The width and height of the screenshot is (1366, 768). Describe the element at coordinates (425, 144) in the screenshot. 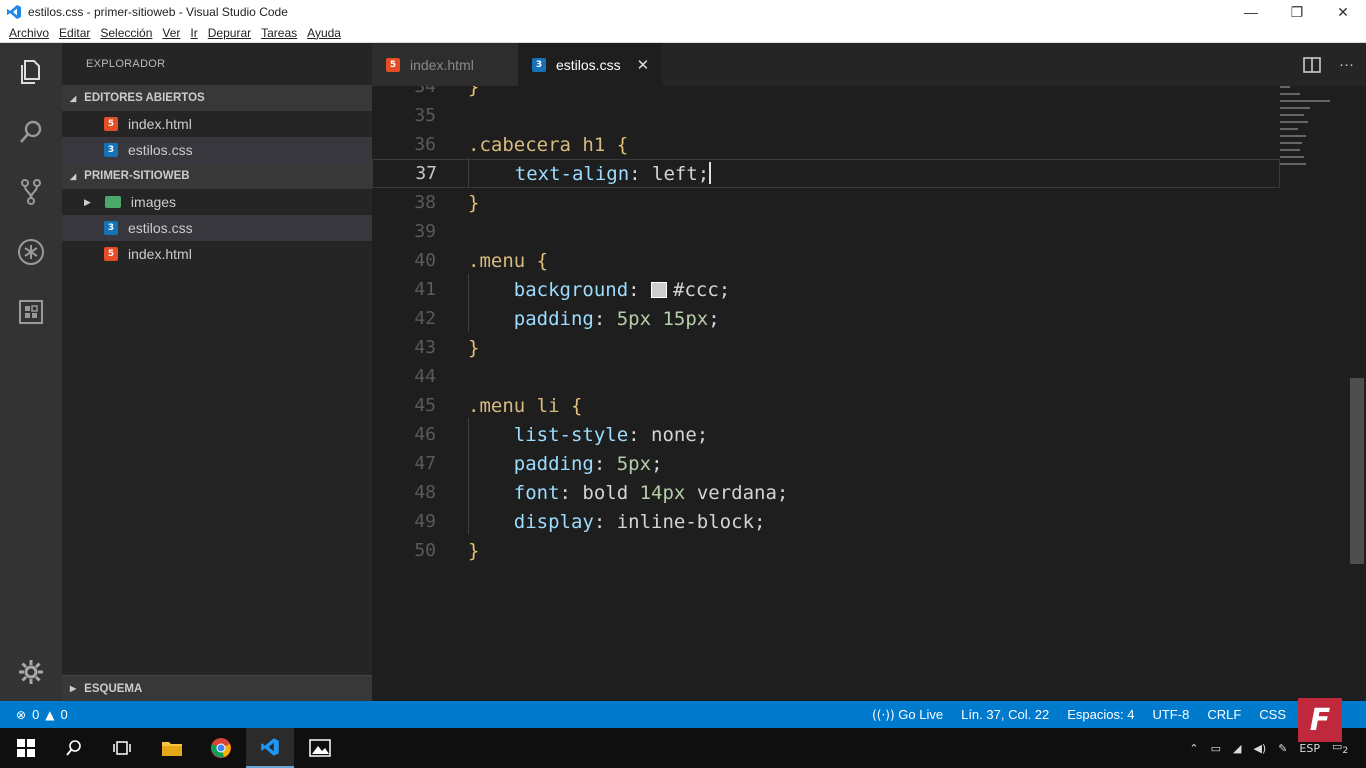

I see `line-number: 36` at that location.